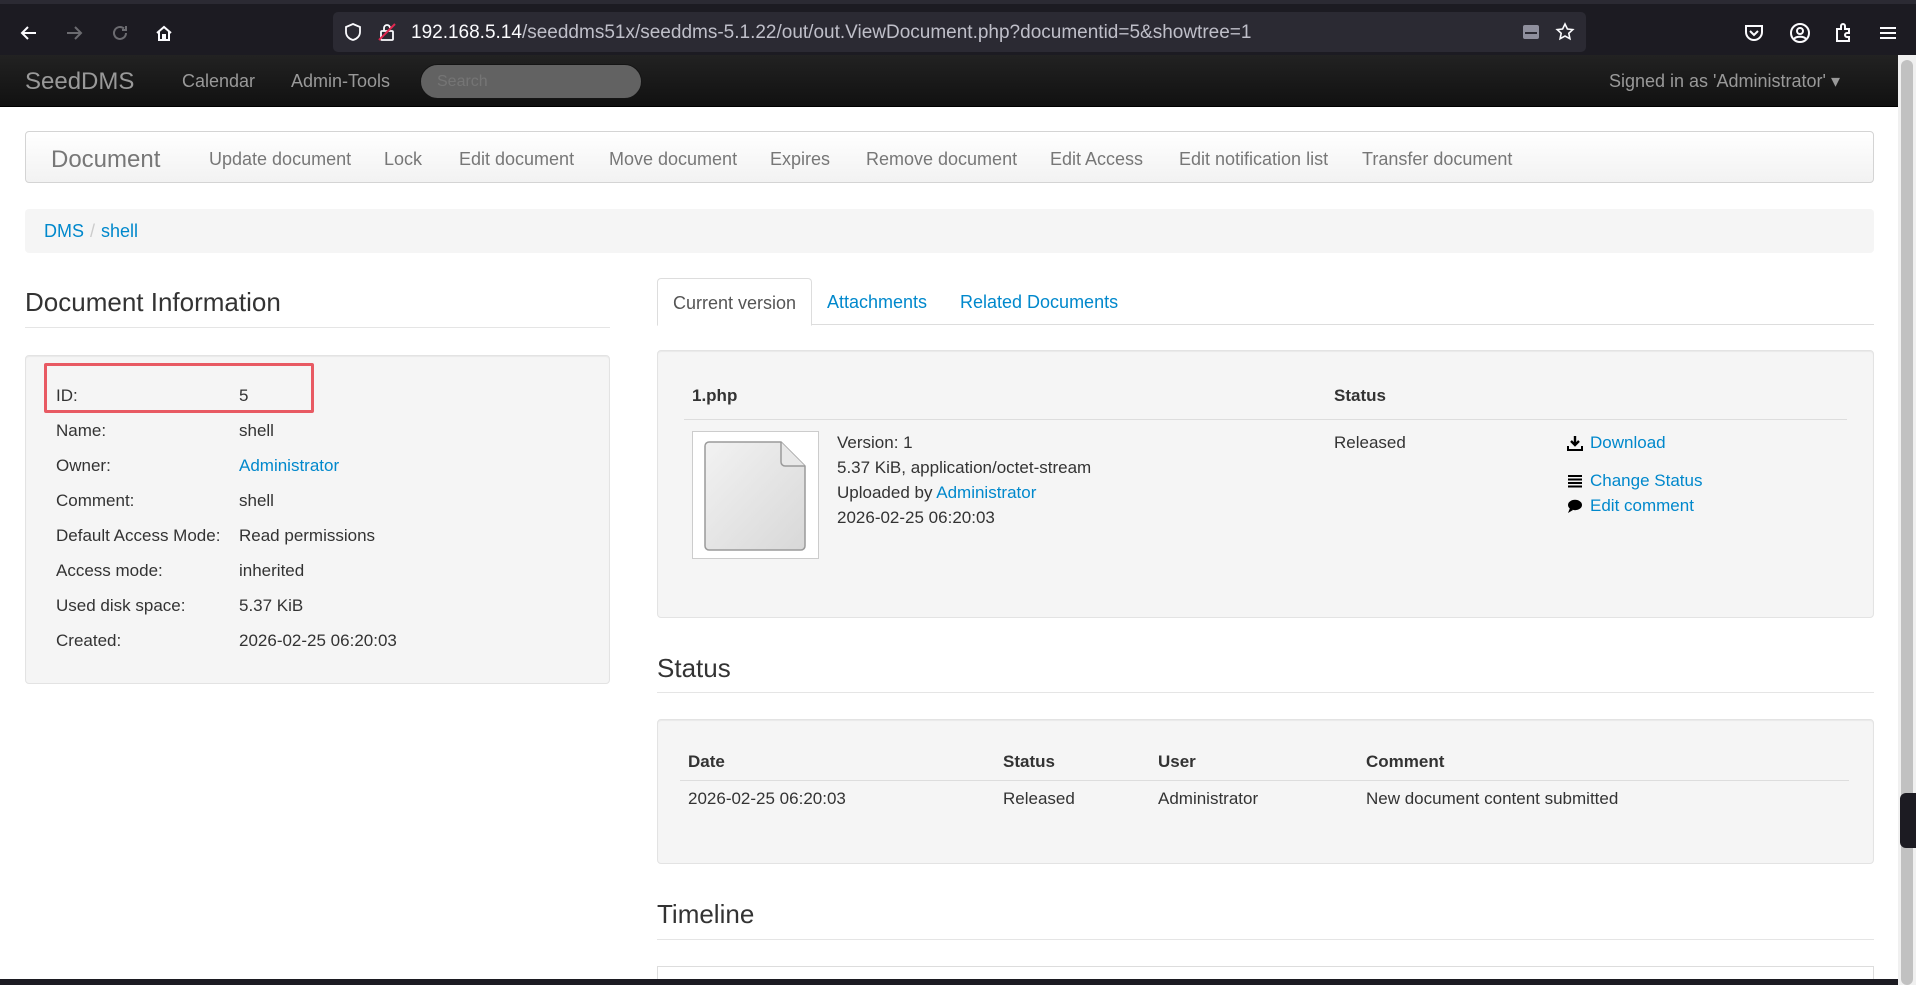  Describe the element at coordinates (767, 798) in the screenshot. I see `status-row-date: 2026-02-25 06:20:03` at that location.